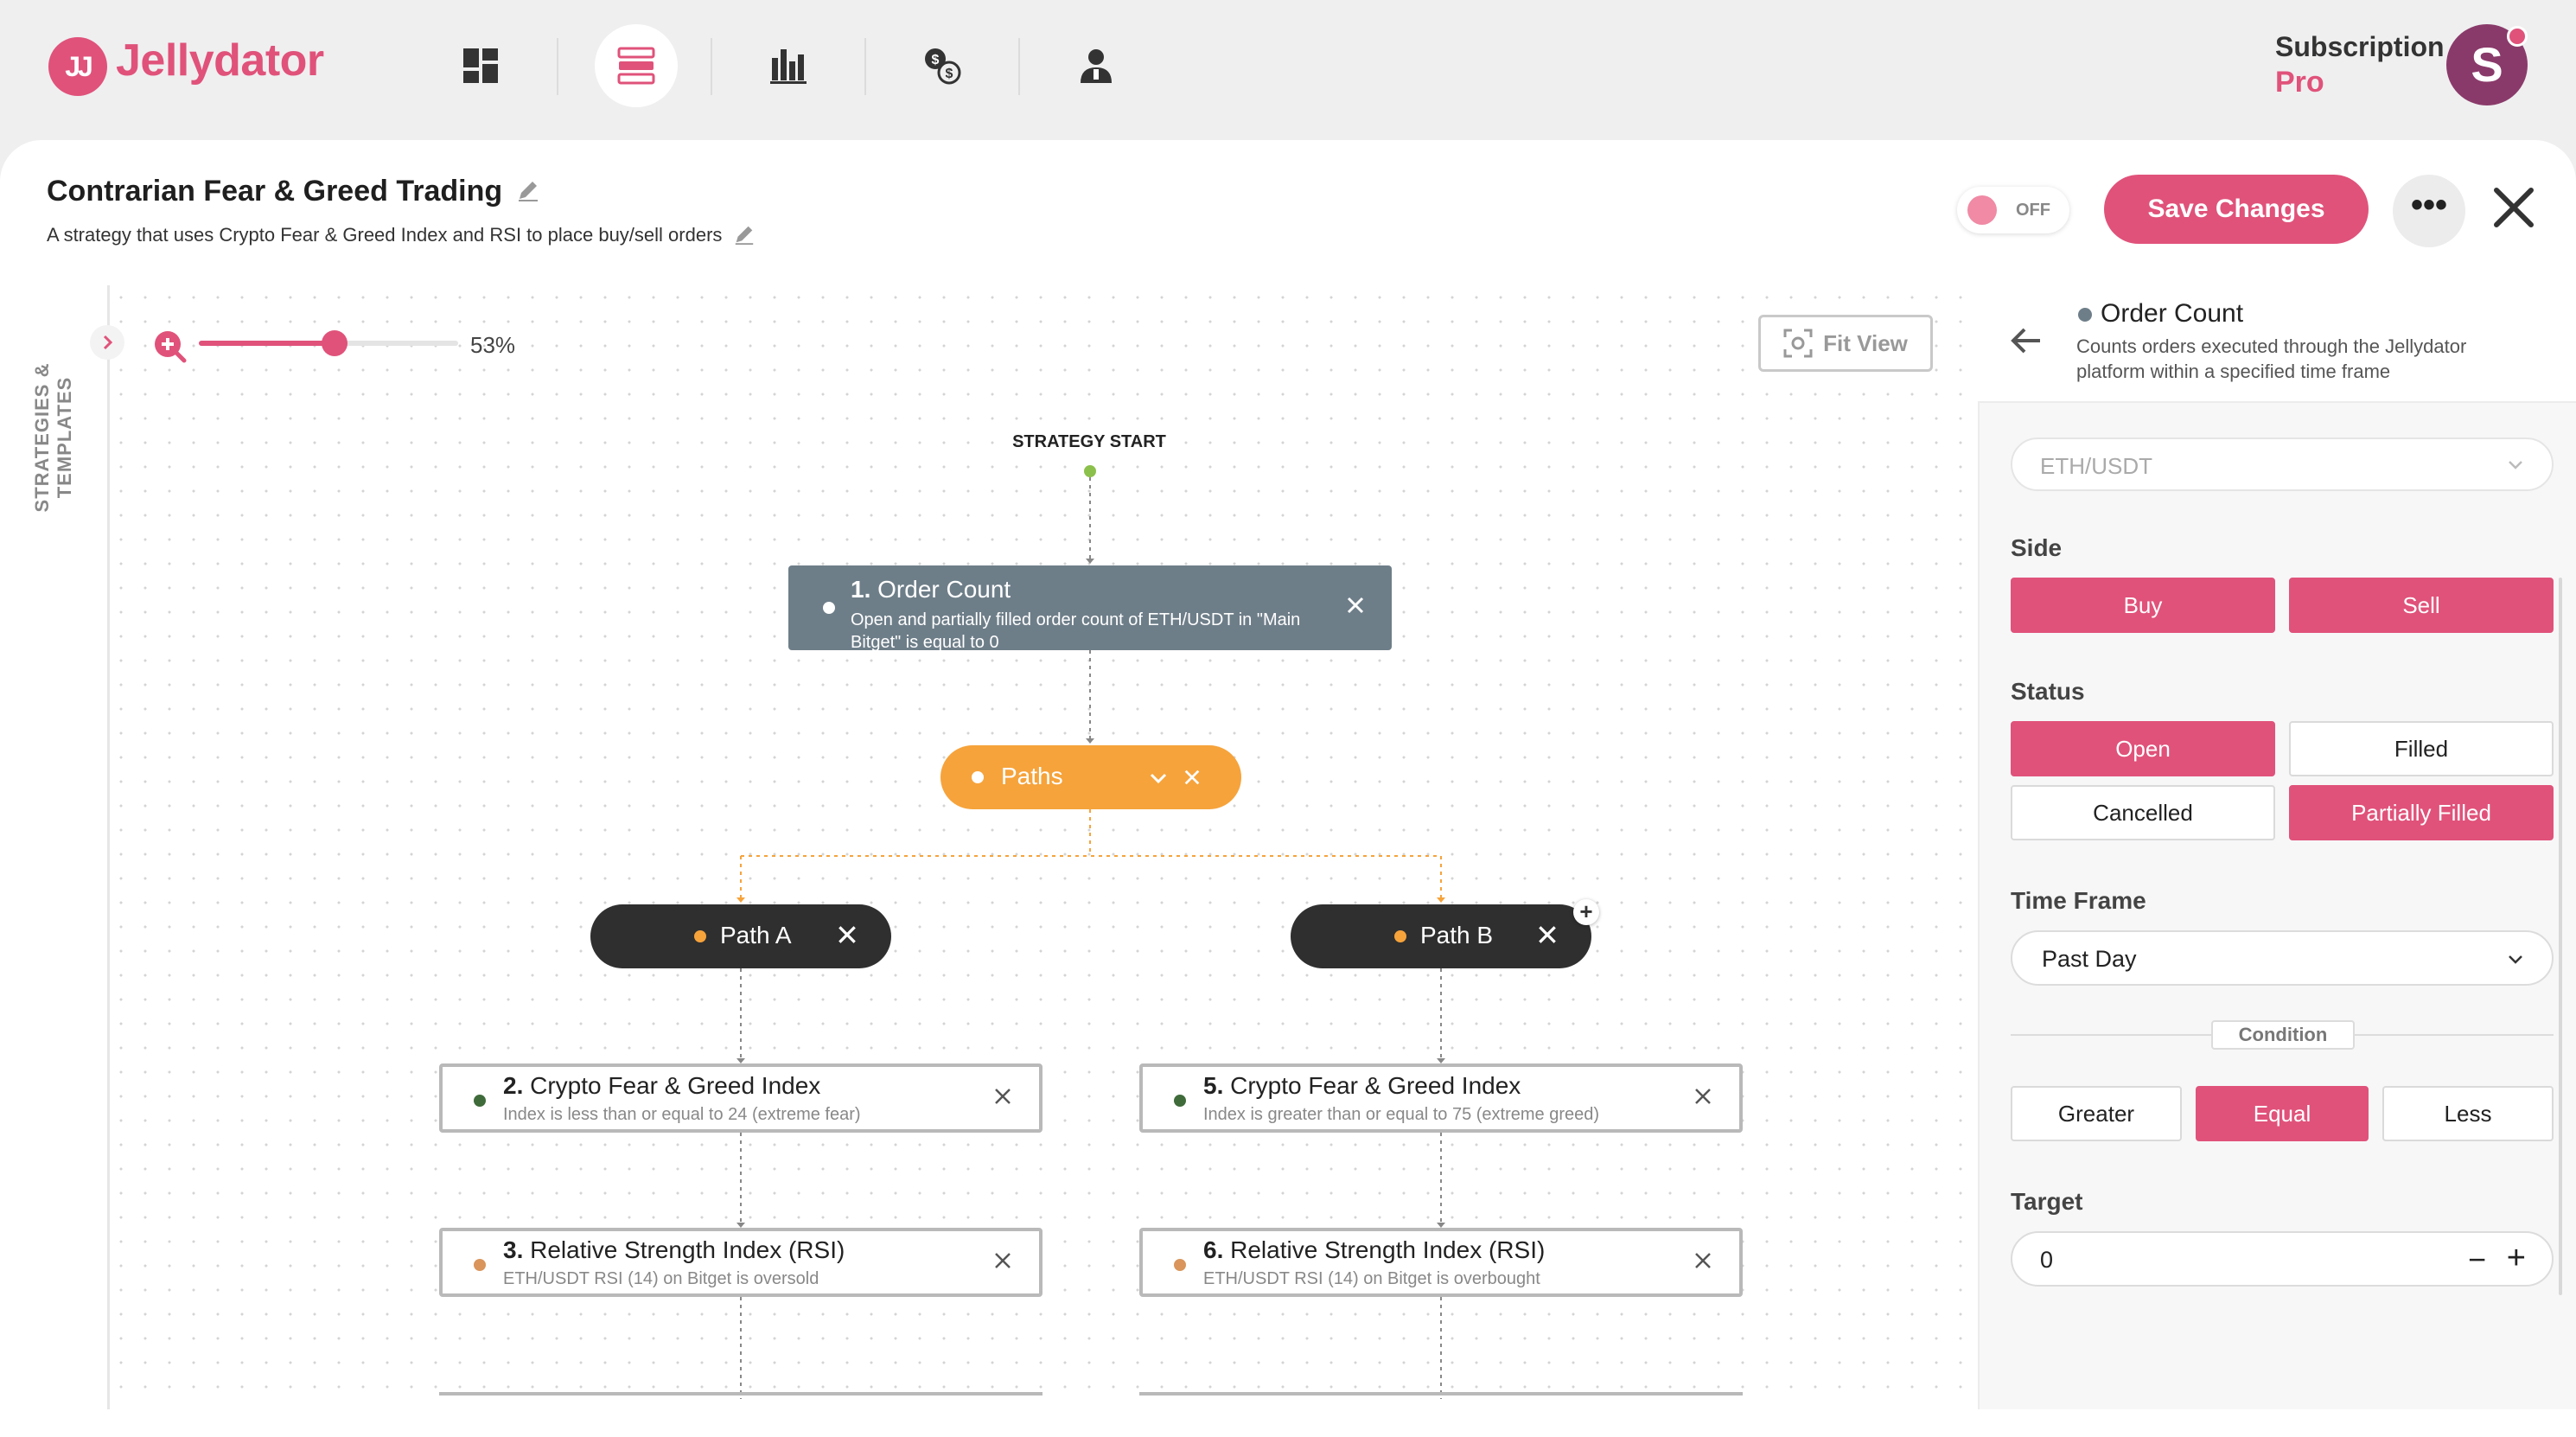 Image resolution: width=2576 pixels, height=1437 pixels. I want to click on side-label: Side, so click(2037, 547).